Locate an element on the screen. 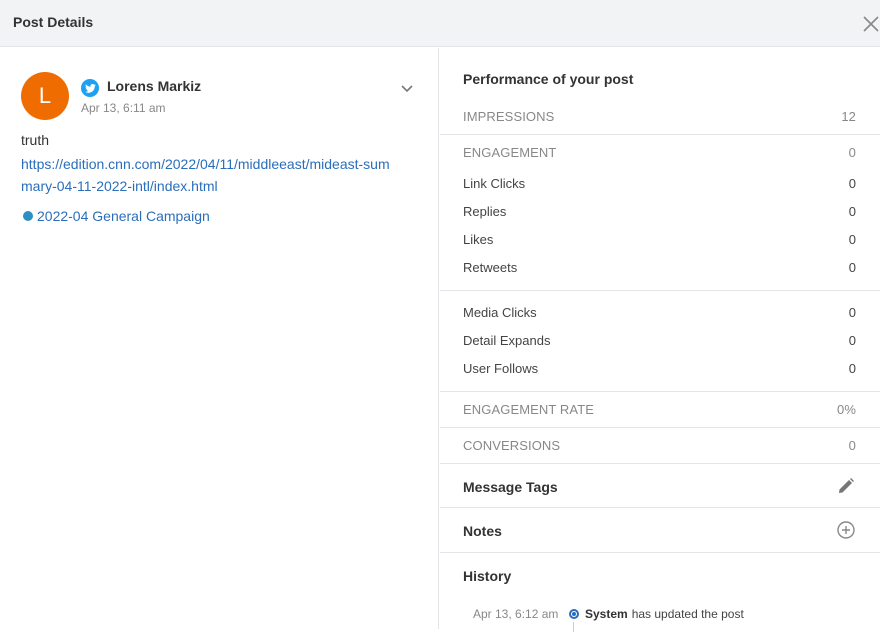 The width and height of the screenshot is (880, 632). metric-row: Retweets 0 is located at coordinates (659, 267).